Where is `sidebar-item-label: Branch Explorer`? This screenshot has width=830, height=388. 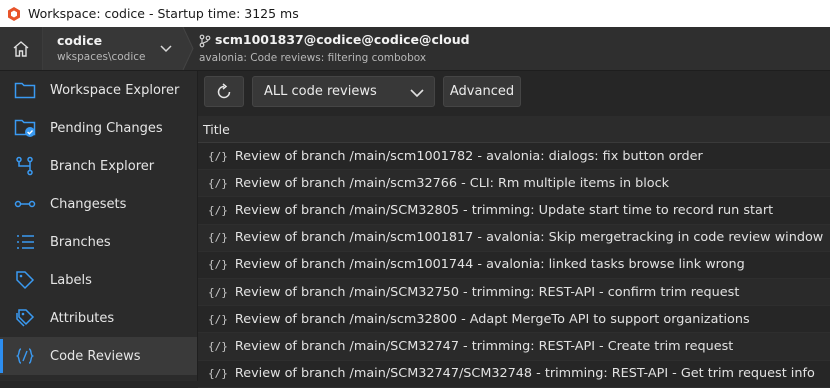 sidebar-item-label: Branch Explorer is located at coordinates (102, 166).